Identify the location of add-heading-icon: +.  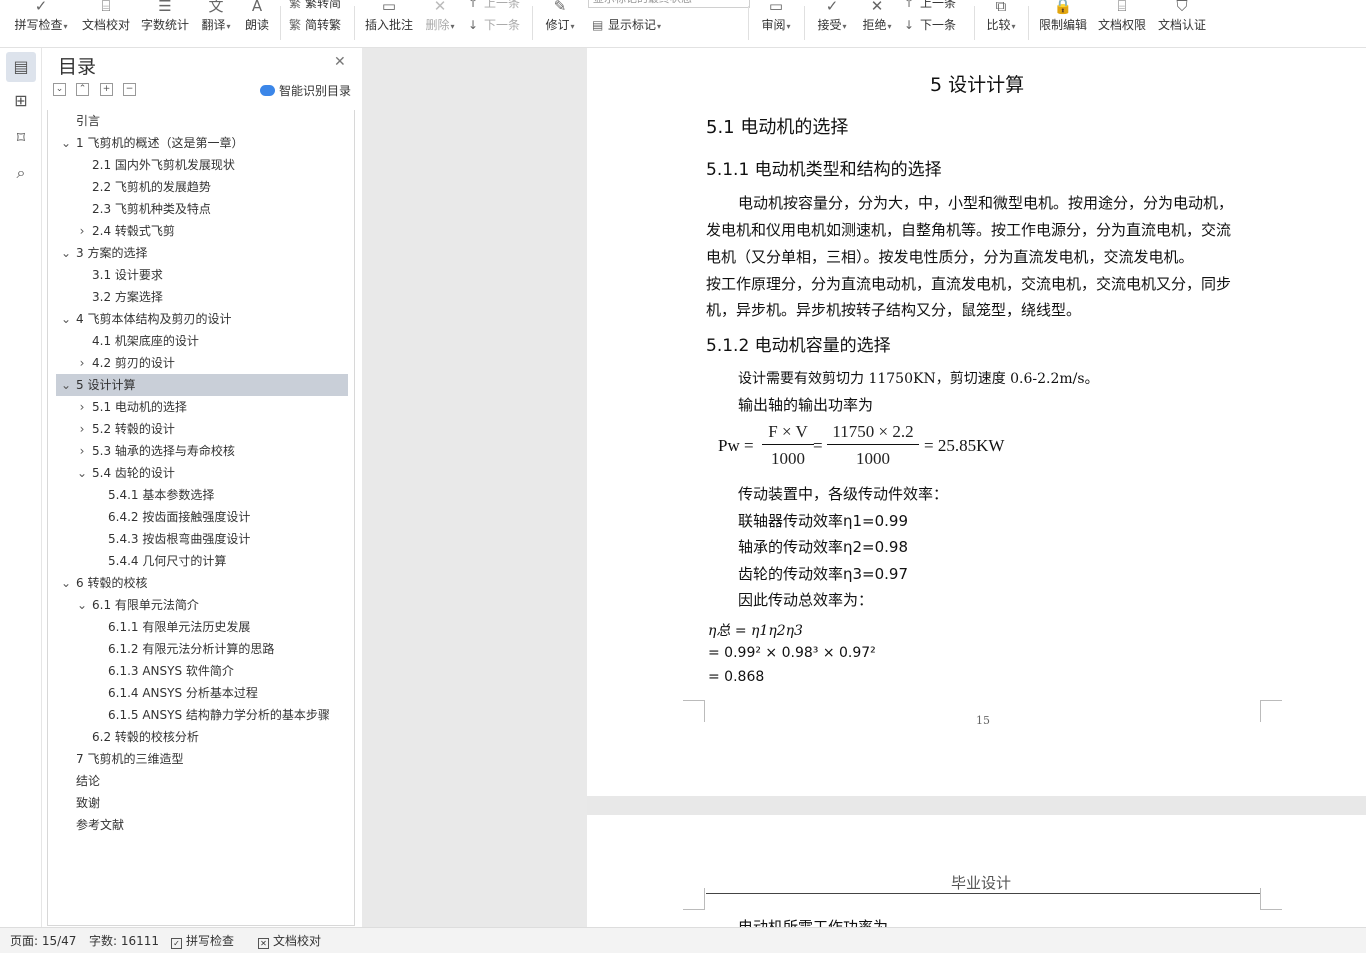
(106, 89).